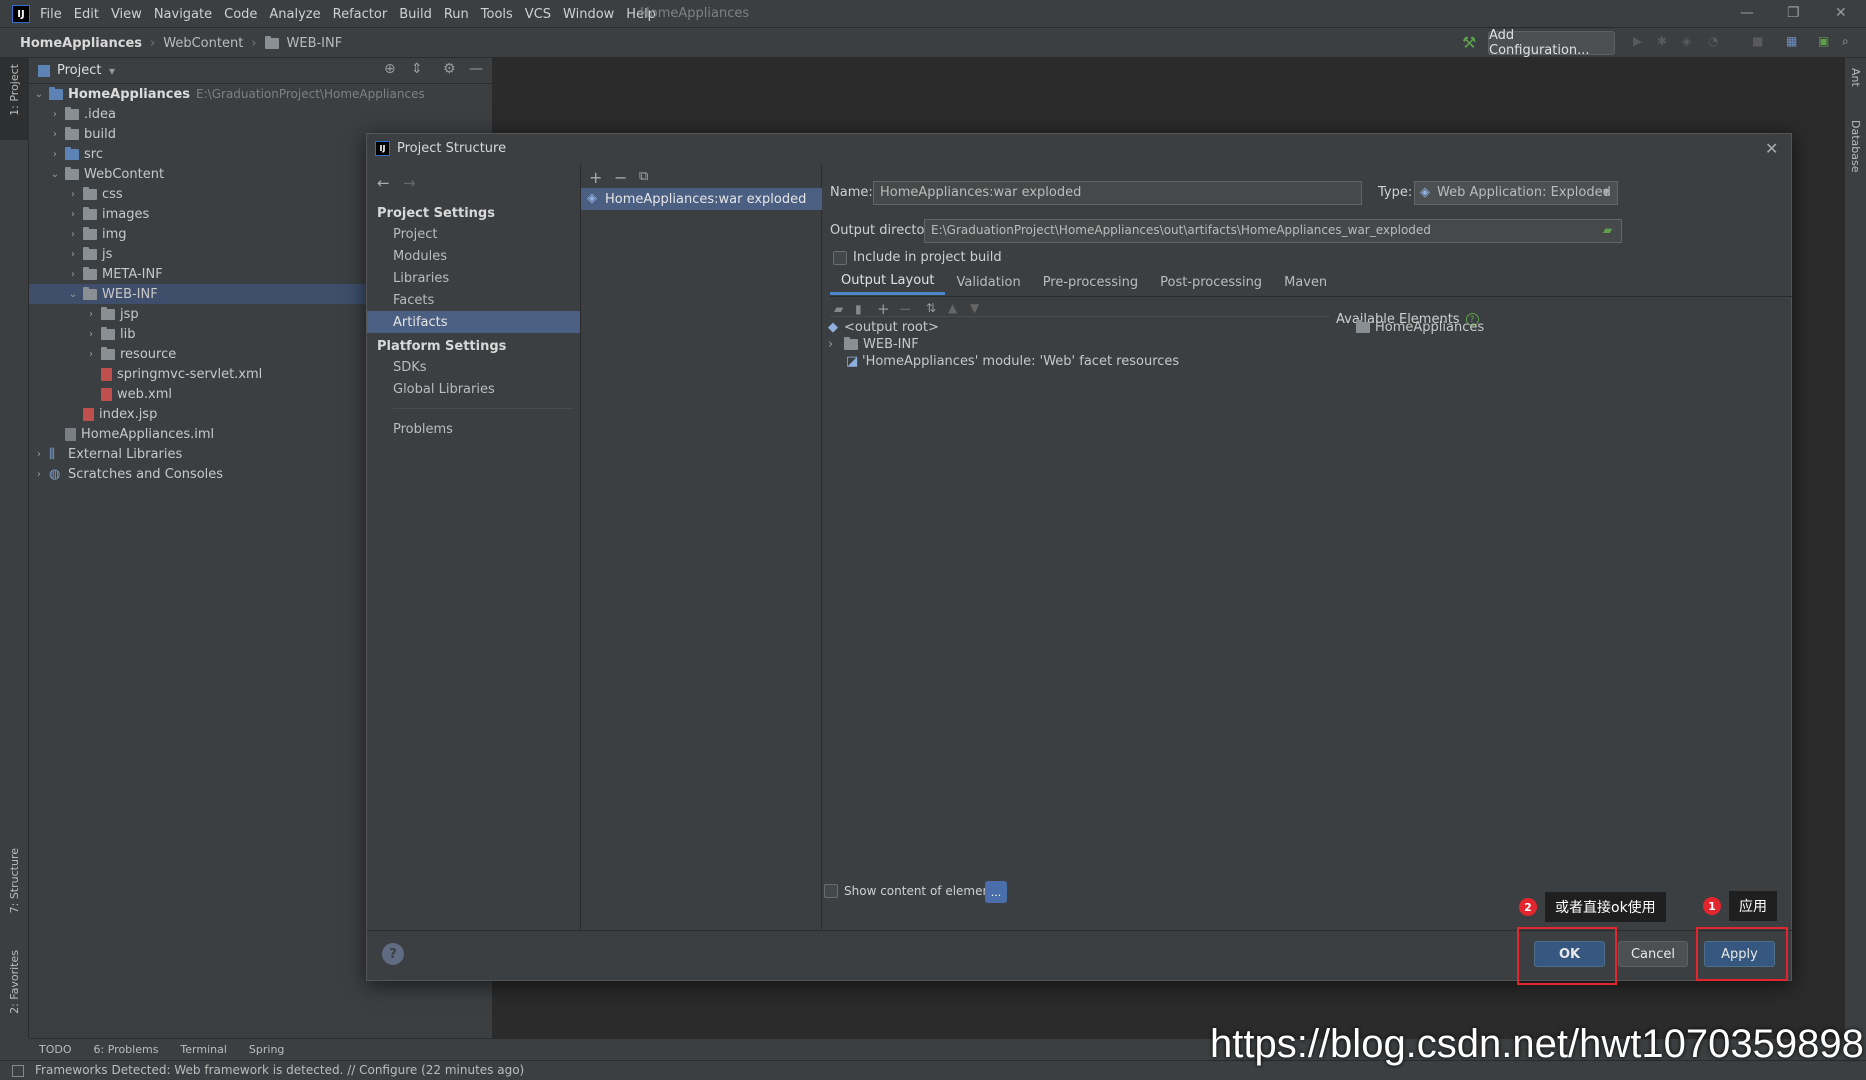  I want to click on breadcrumb-project: HomeAppliances, so click(81, 43).